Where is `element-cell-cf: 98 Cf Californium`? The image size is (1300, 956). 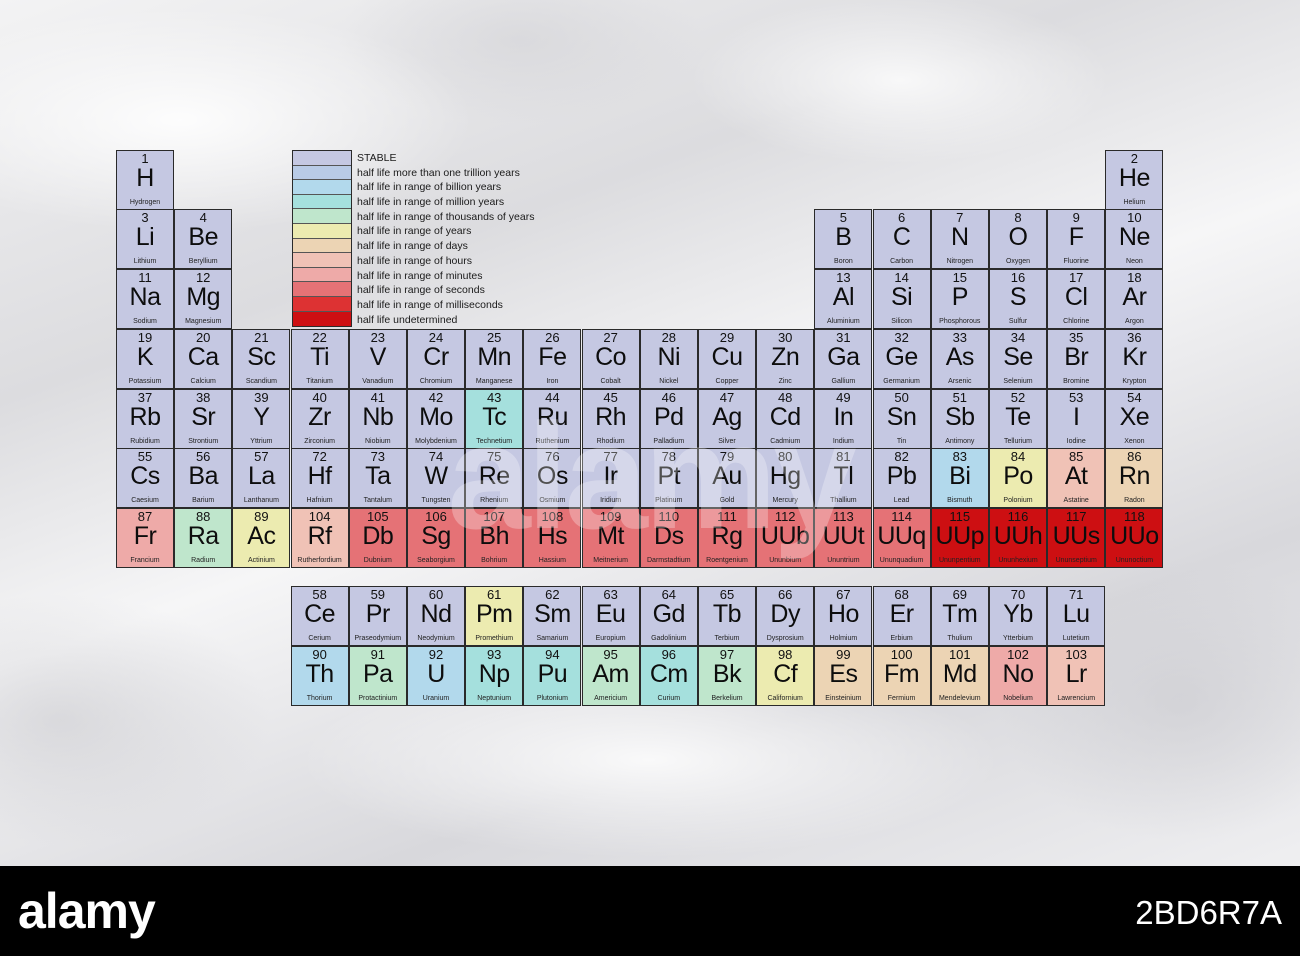
element-cell-cf: 98 Cf Californium is located at coordinates (785, 676).